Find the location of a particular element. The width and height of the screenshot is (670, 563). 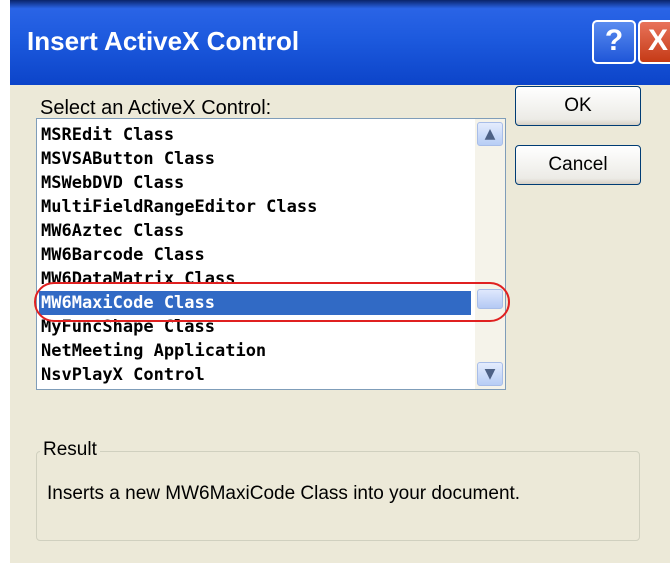

list-item: MW6Barcode Class is located at coordinates (261, 255).